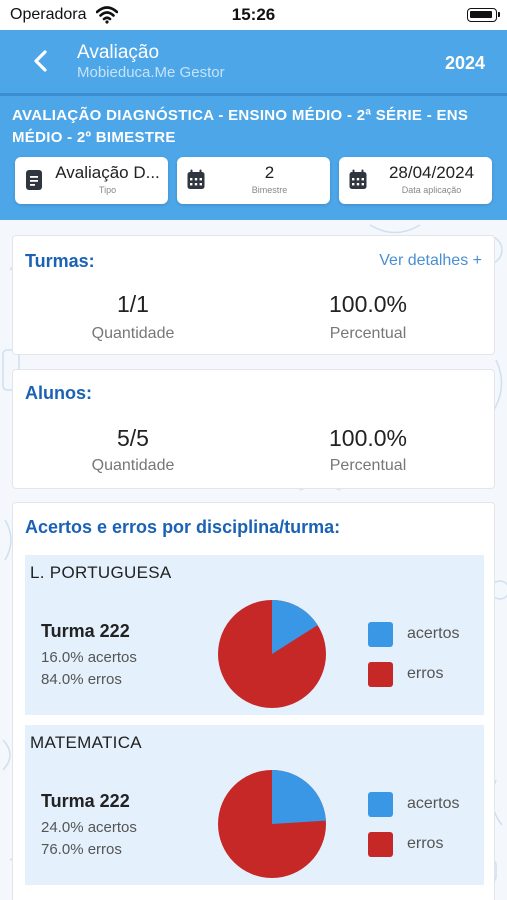 This screenshot has height=900, width=507. I want to click on info-card-data: 28/04/2024 Data aplicação, so click(415, 180).